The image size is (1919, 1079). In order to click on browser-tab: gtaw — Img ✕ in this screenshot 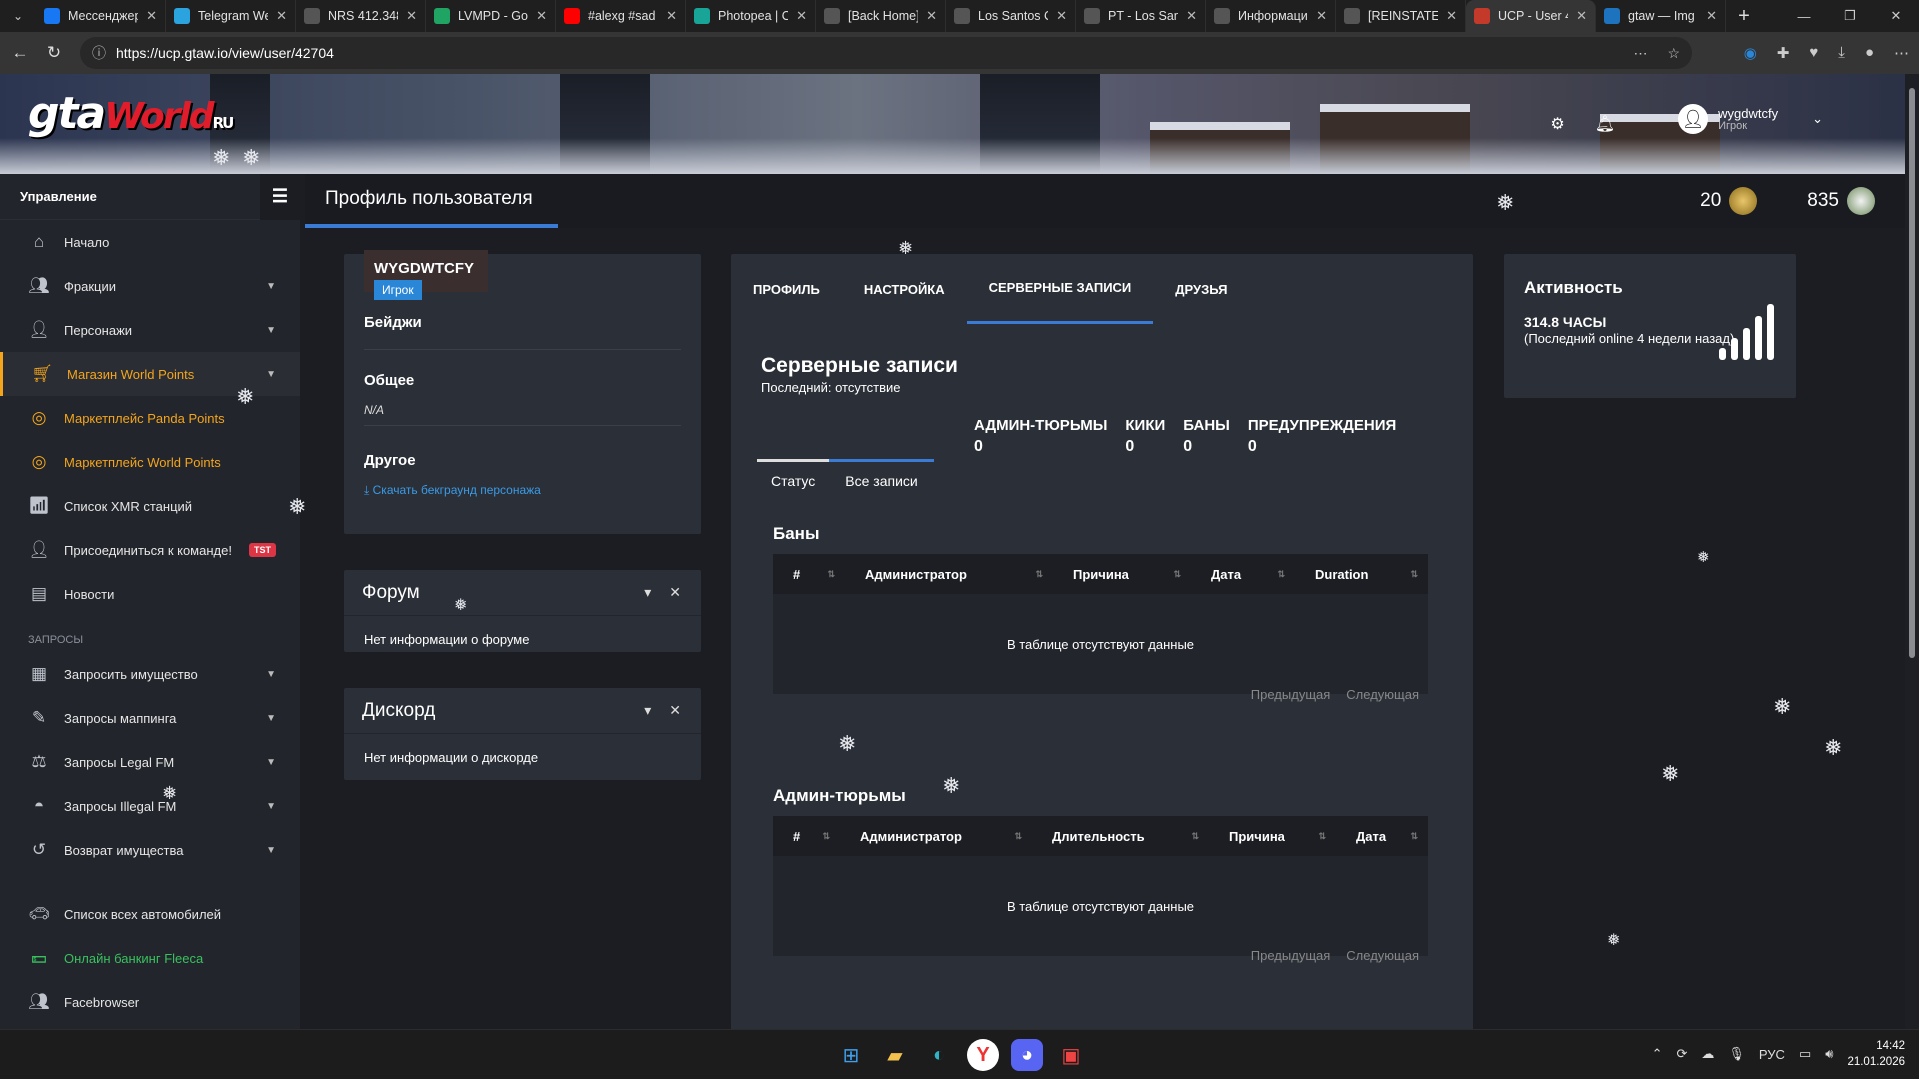, I will do `click(1661, 16)`.